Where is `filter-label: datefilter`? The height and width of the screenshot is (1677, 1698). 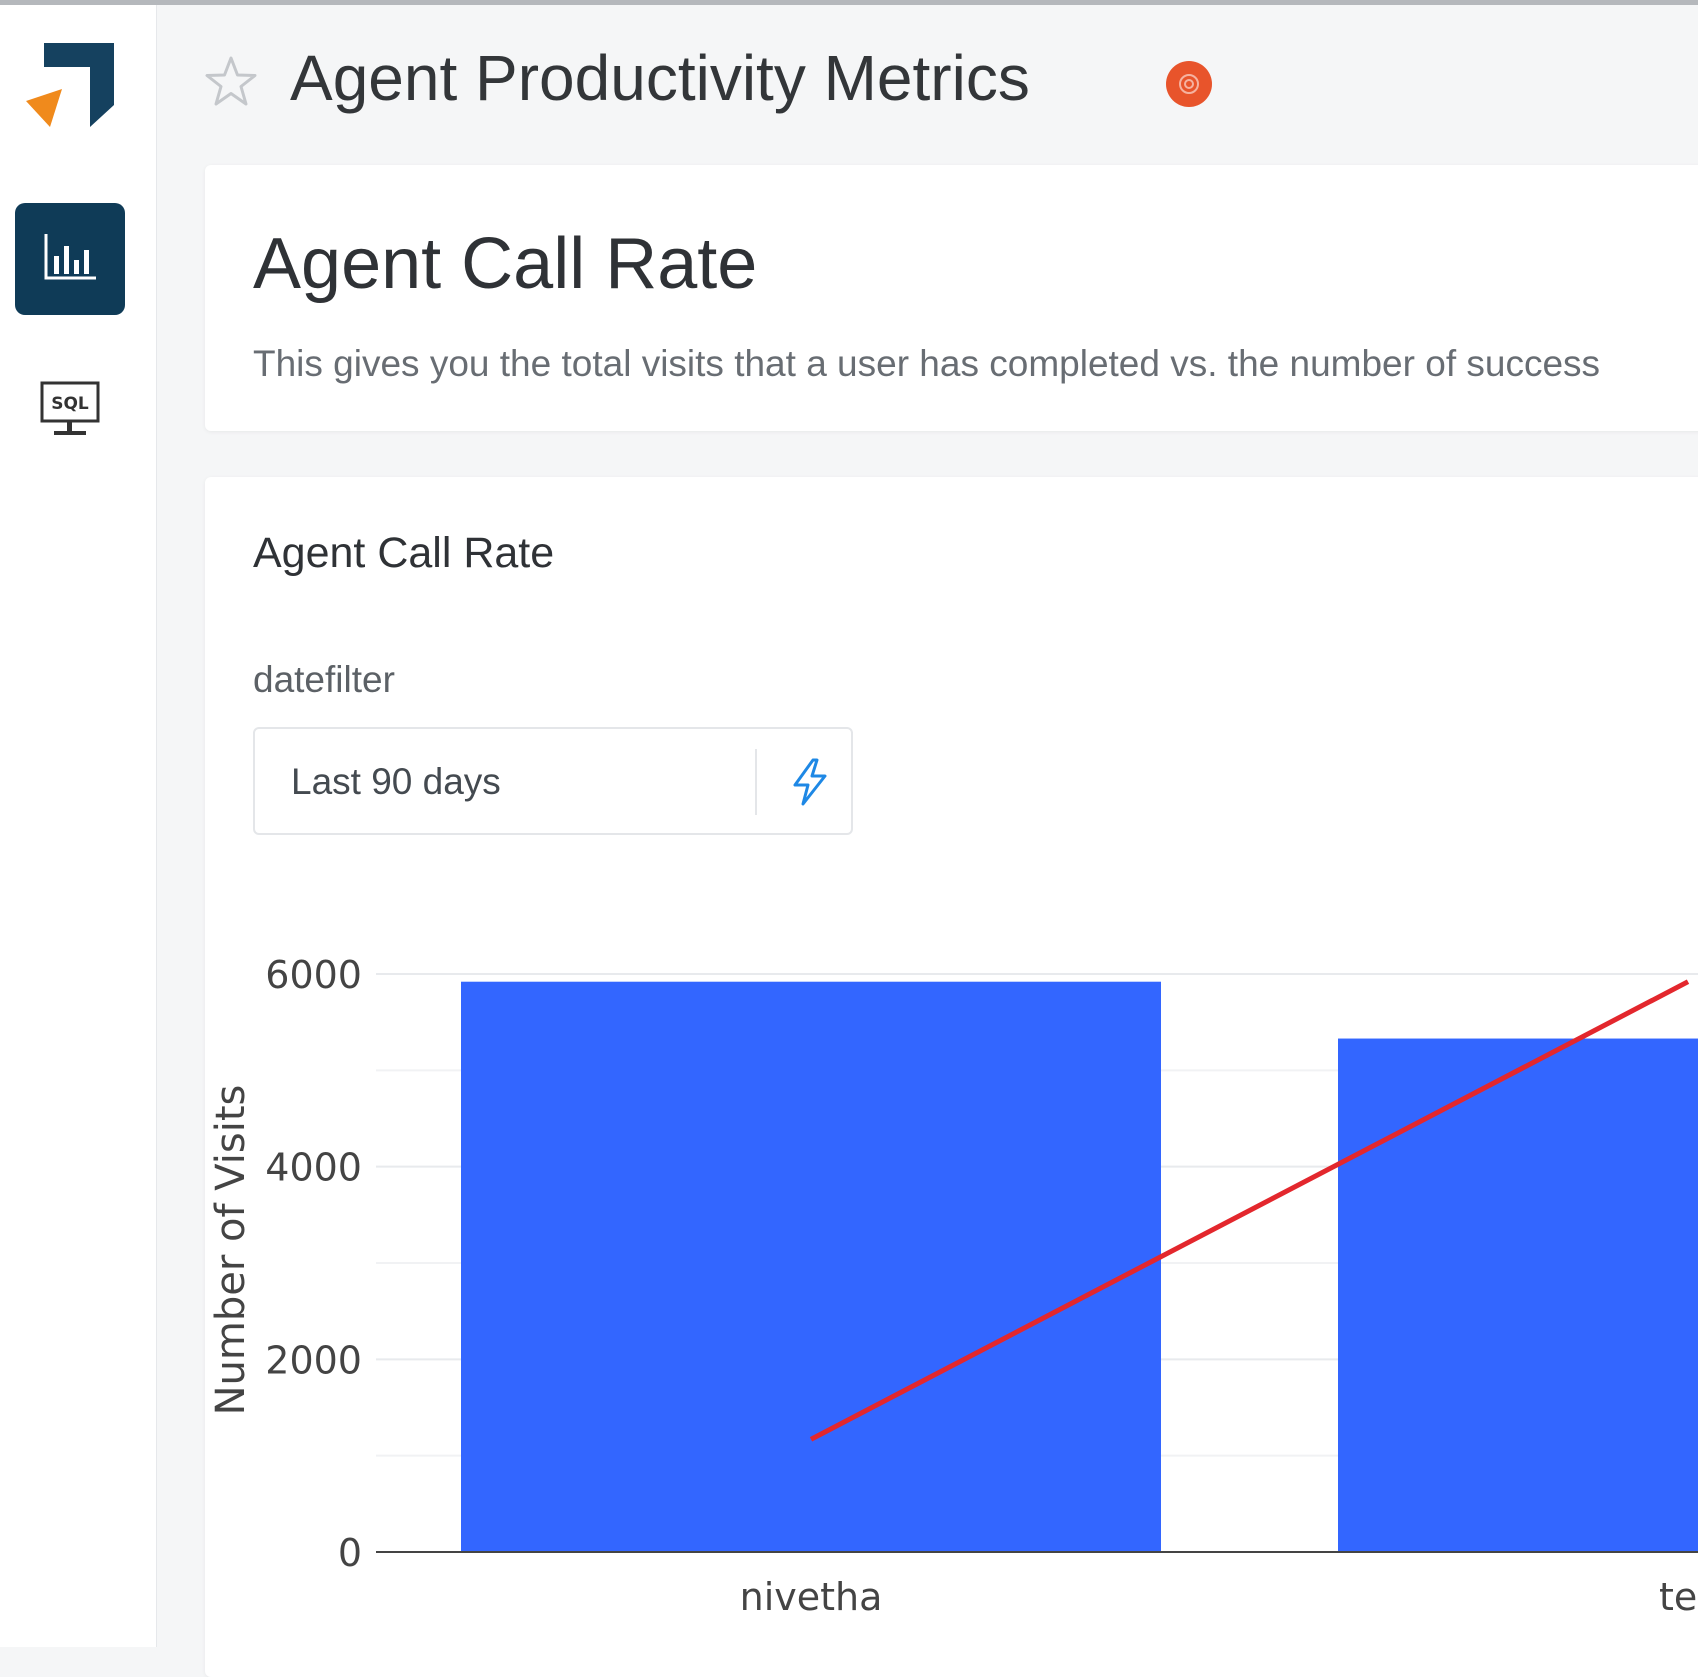 filter-label: datefilter is located at coordinates (324, 679).